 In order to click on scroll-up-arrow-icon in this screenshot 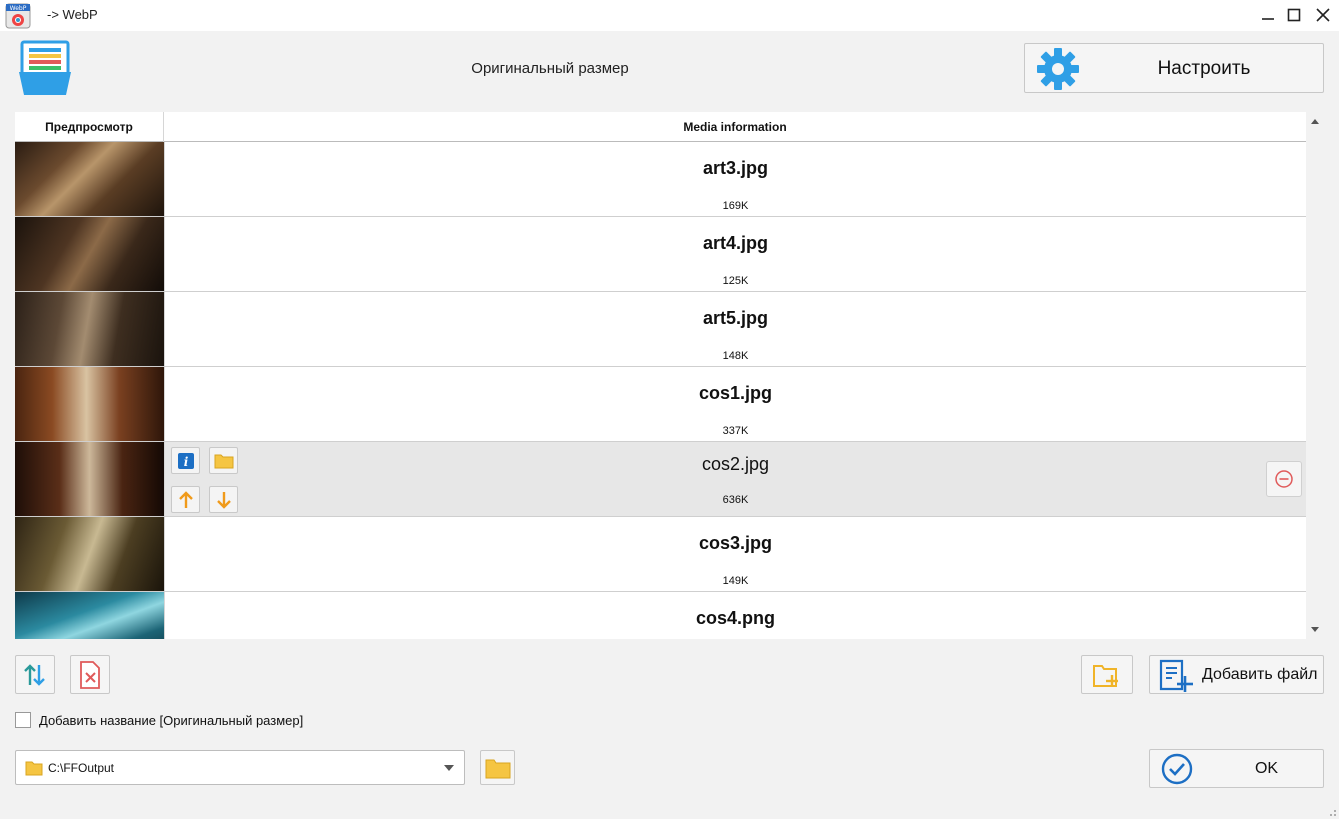, I will do `click(1315, 121)`.